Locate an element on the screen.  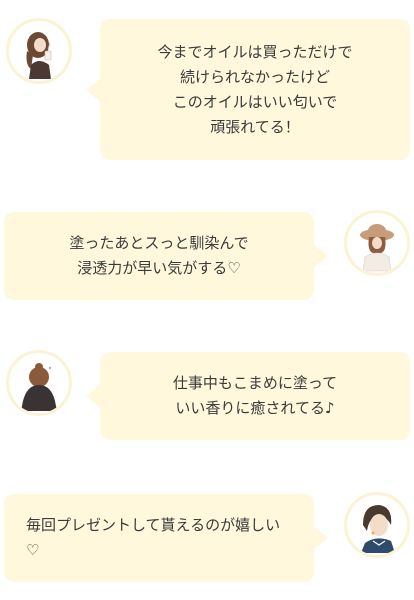
testimonial-1-line-3: このオイルはいい匂いで is located at coordinates (255, 101).